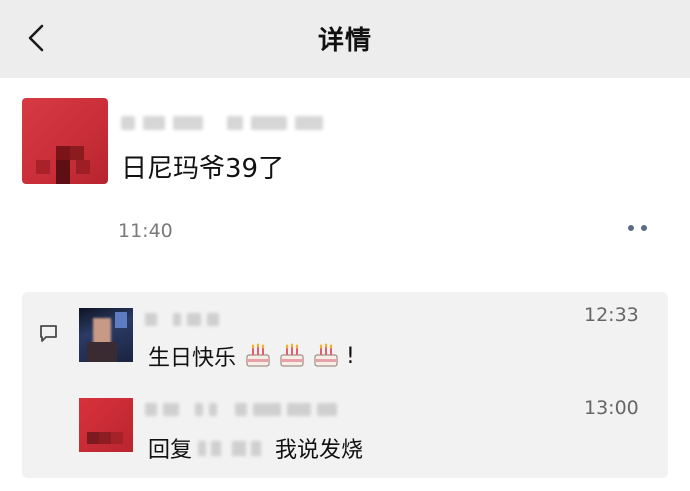  What do you see at coordinates (203, 169) in the screenshot?
I see `post-text: 日尼玛爷39了` at bounding box center [203, 169].